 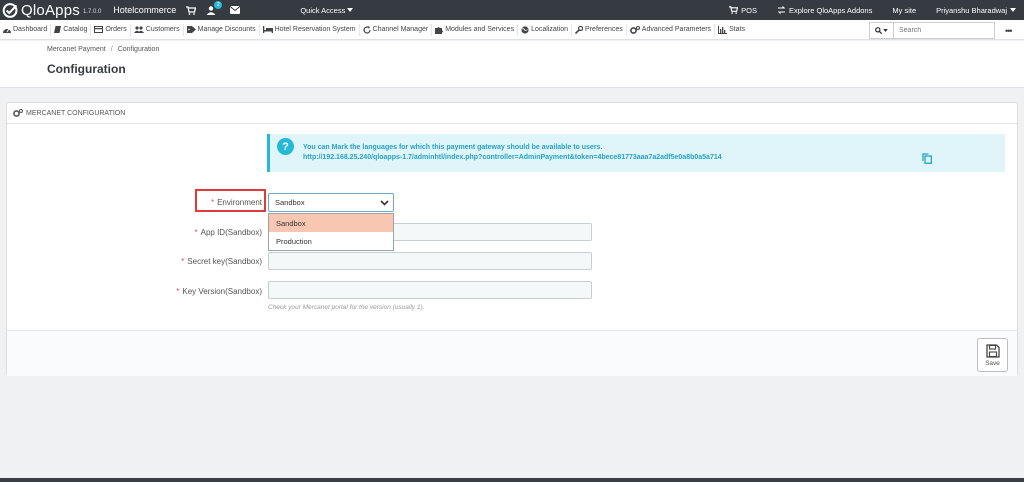 I want to click on search-box, so click(x=932, y=30).